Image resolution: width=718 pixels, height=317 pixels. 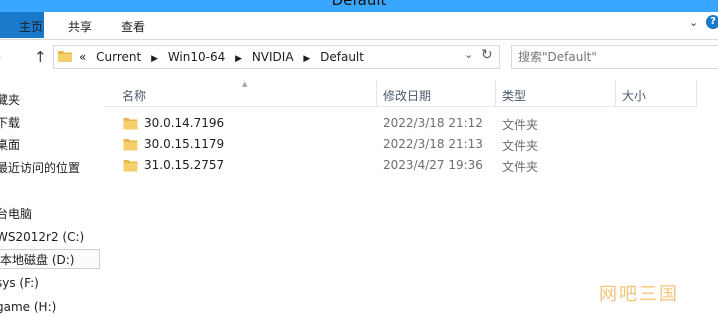 I want to click on file-row: 30.0.14.7196 2022/3/18 21:12 文件夹, so click(x=400, y=123).